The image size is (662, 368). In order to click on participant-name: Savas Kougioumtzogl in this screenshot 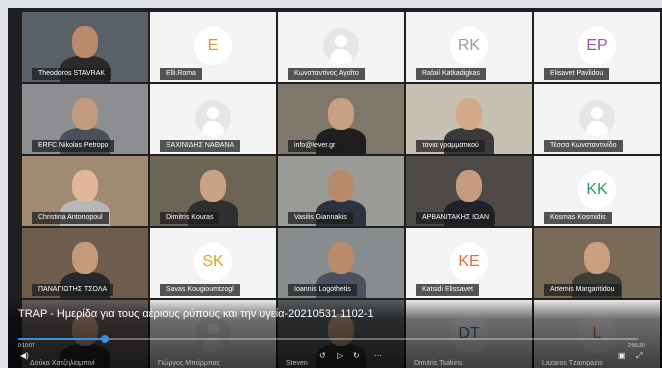, I will do `click(200, 290)`.